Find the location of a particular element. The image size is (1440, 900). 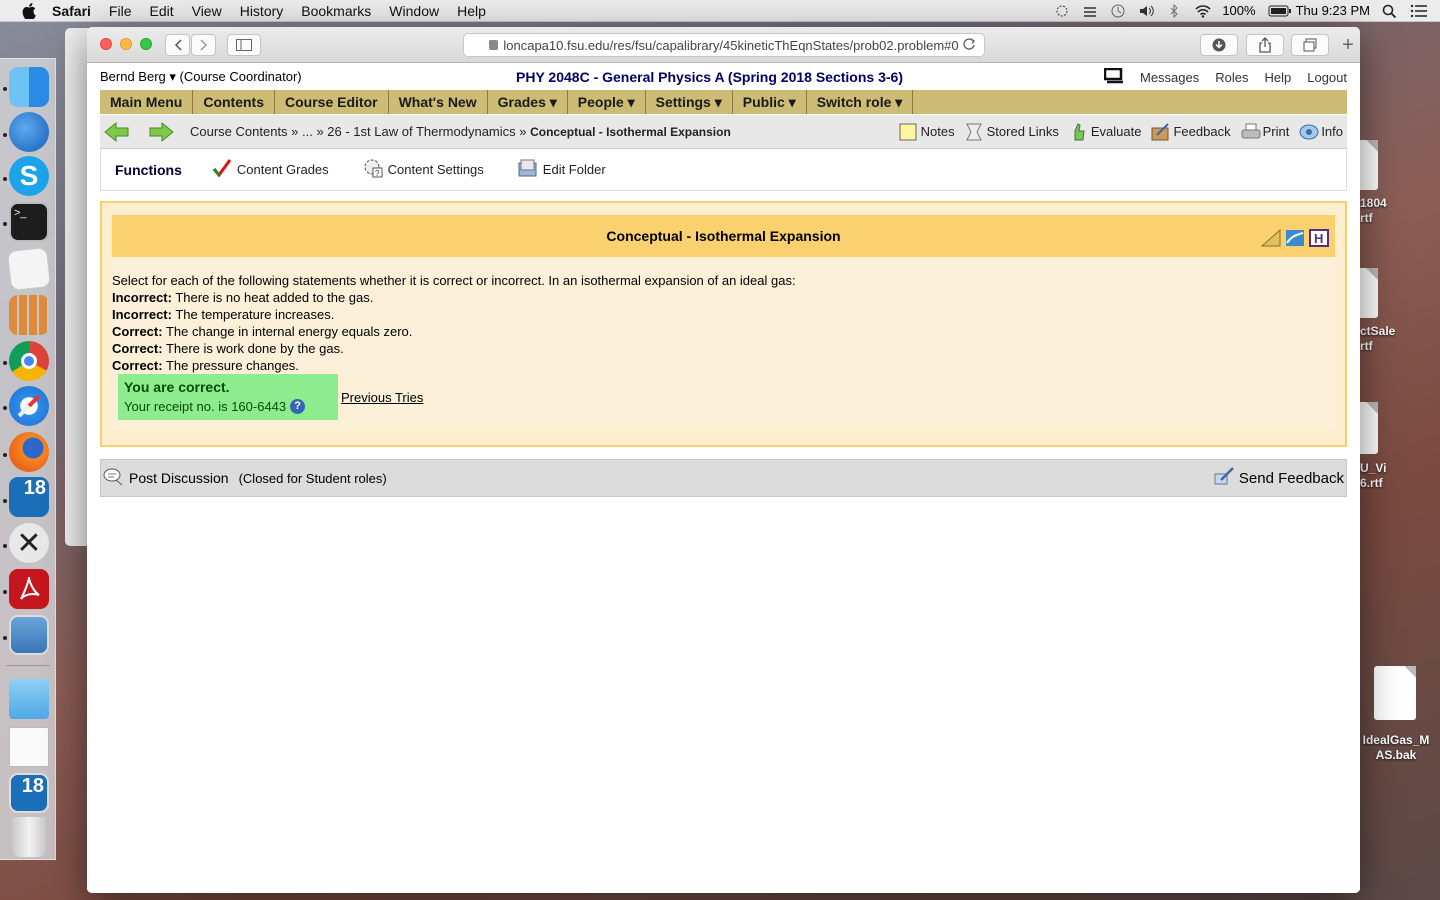

notes-tool: Notes is located at coordinates (927, 132).